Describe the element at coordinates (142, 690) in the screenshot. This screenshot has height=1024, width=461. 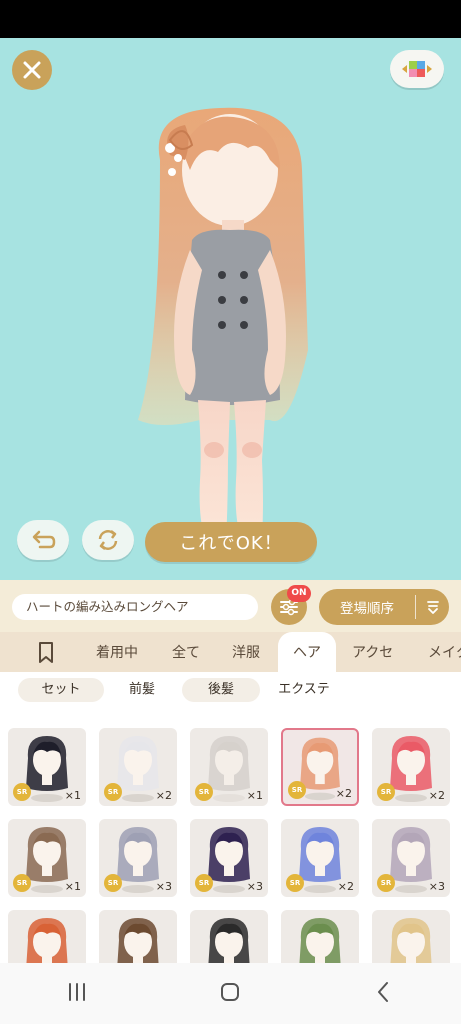
I see `subtab-bangs: 前髪` at that location.